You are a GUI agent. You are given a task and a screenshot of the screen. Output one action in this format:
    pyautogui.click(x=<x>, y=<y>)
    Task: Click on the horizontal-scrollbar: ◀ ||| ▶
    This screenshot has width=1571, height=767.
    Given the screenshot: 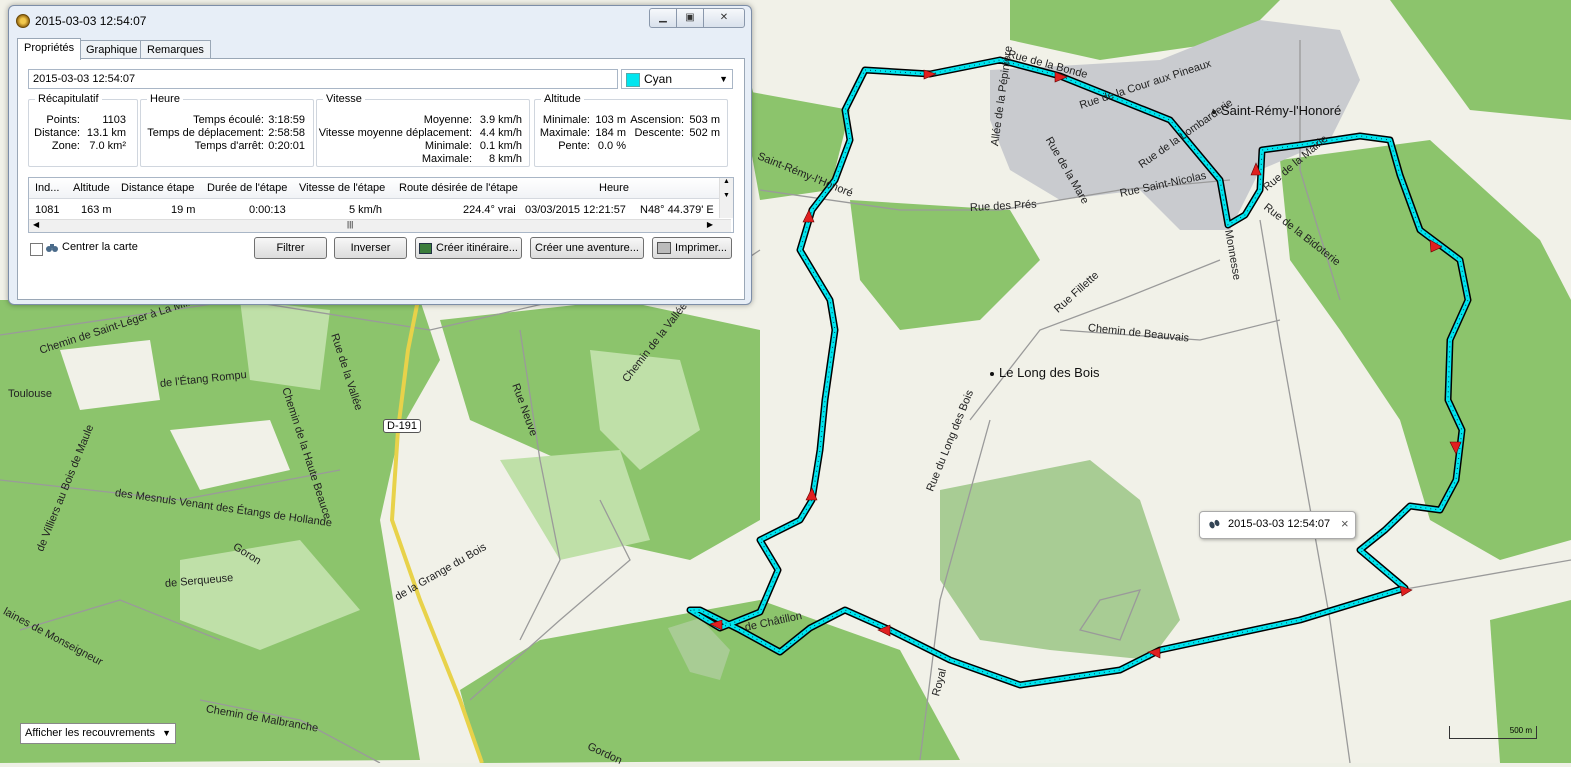 What is the action you would take?
    pyautogui.click(x=380, y=225)
    